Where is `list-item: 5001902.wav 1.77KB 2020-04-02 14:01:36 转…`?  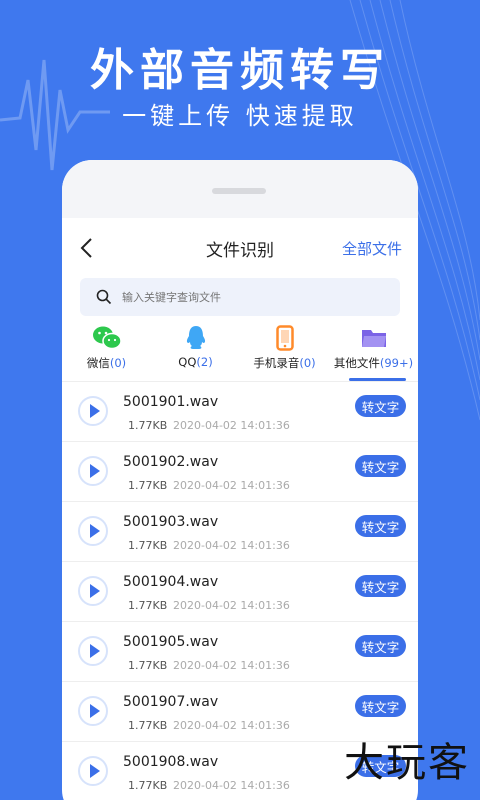
list-item: 5001902.wav 1.77KB 2020-04-02 14:01:36 转… is located at coordinates (240, 472).